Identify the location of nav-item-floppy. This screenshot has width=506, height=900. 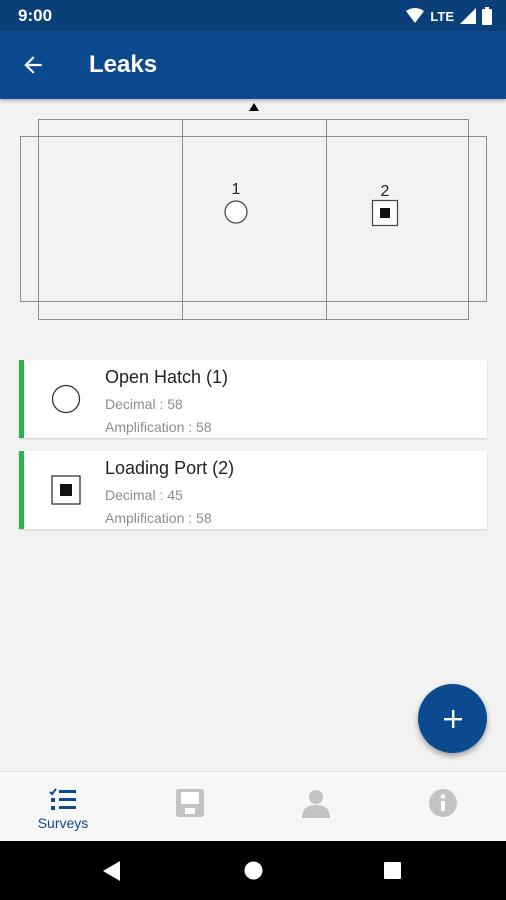
(190, 807).